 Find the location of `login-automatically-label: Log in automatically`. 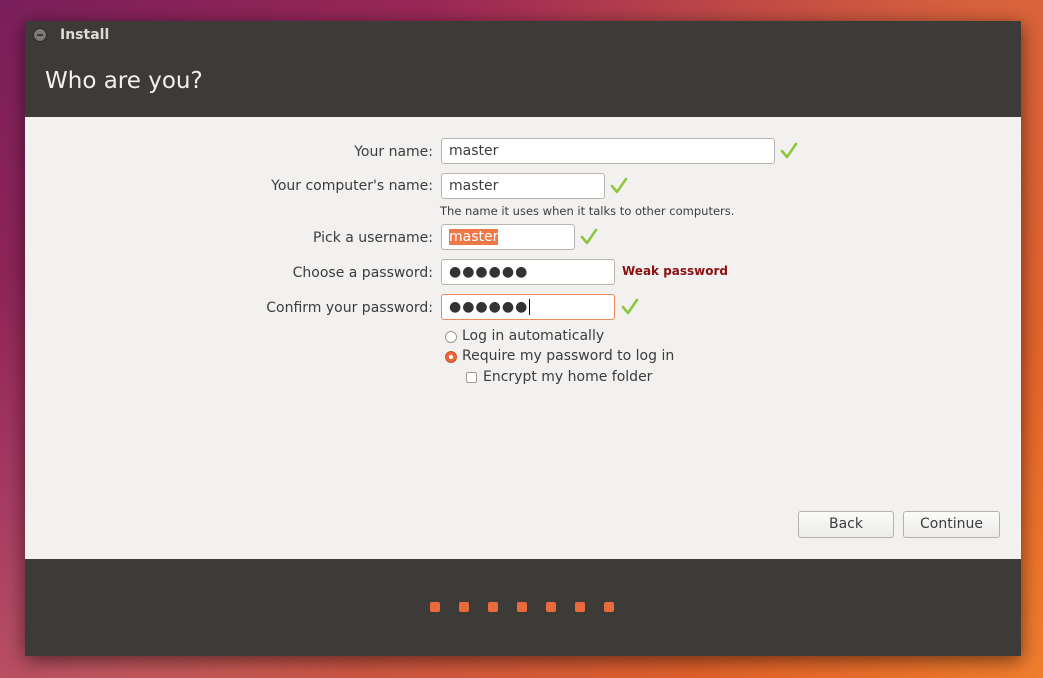

login-automatically-label: Log in automatically is located at coordinates (533, 336).